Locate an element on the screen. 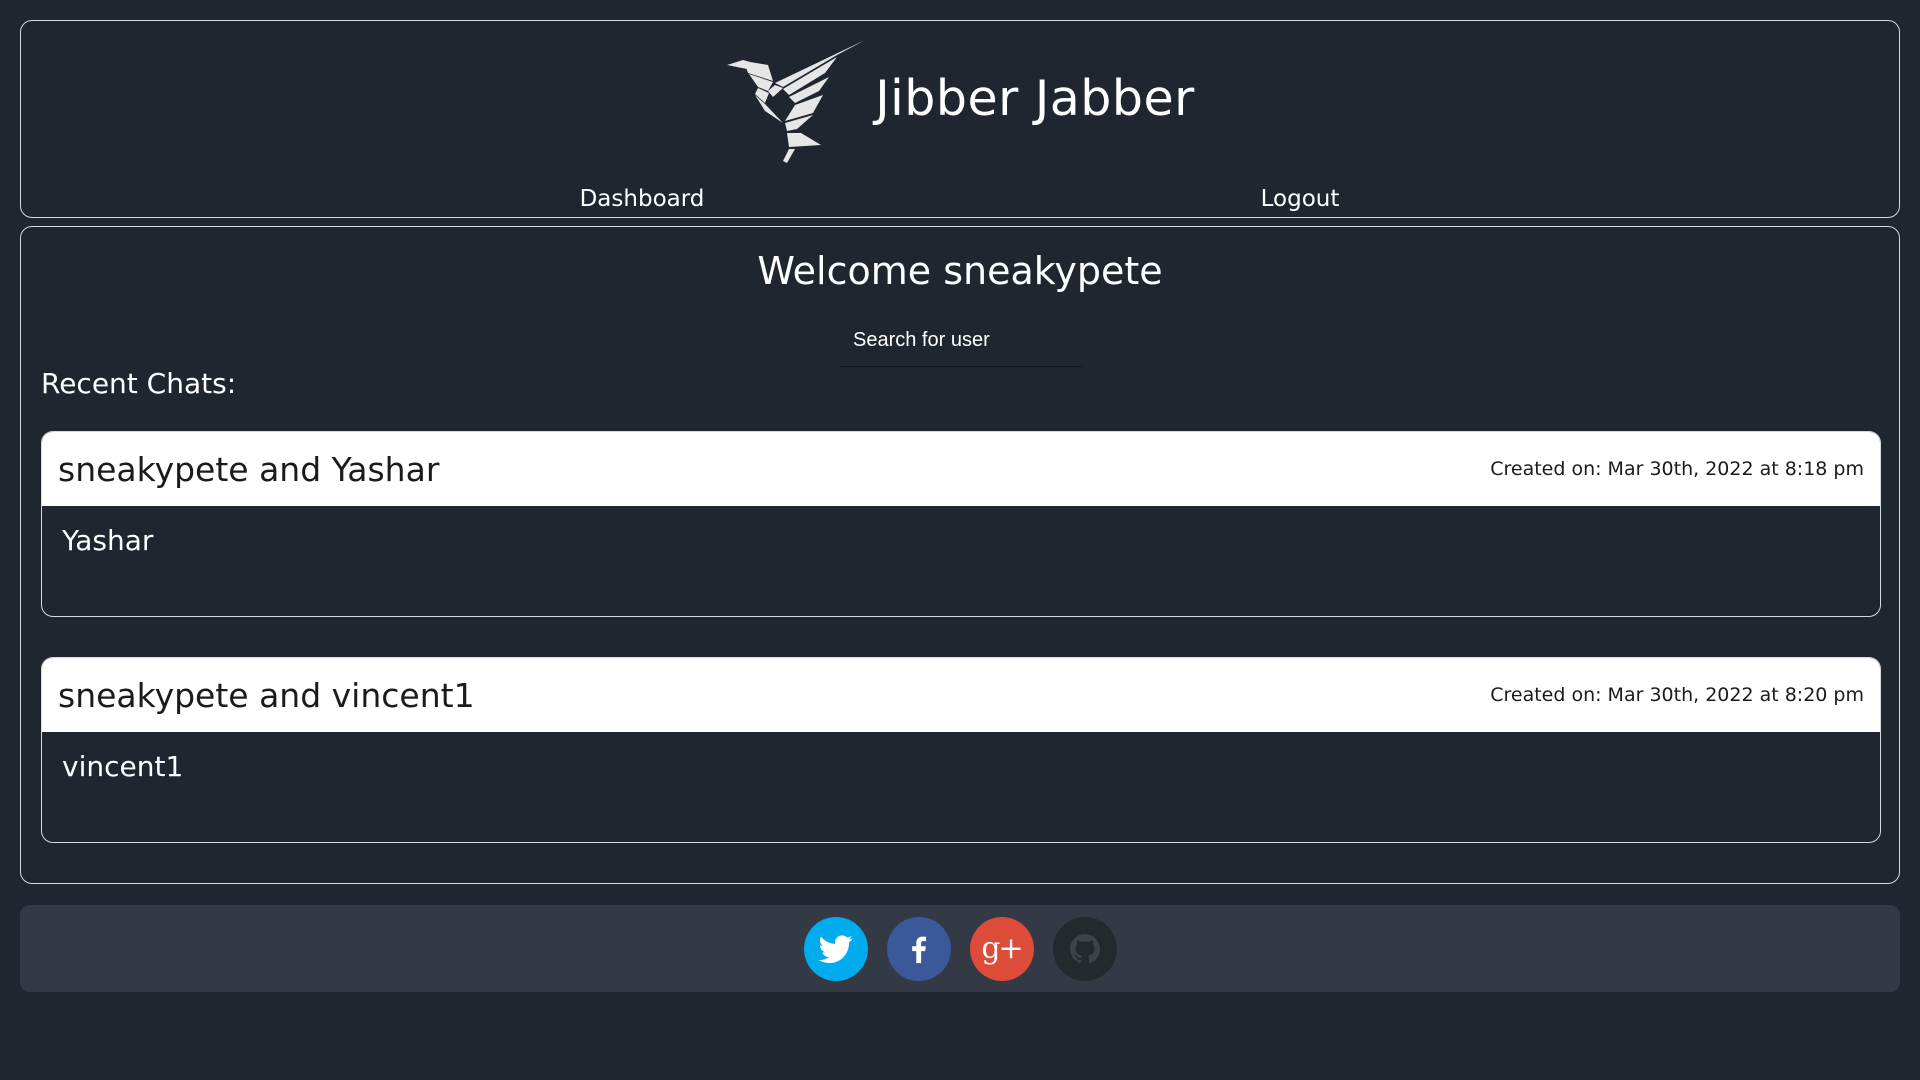 The height and width of the screenshot is (1080, 1920). chat-created-date: Created on: Mar 30th, 2022 at 8:20 pm is located at coordinates (1677, 695).